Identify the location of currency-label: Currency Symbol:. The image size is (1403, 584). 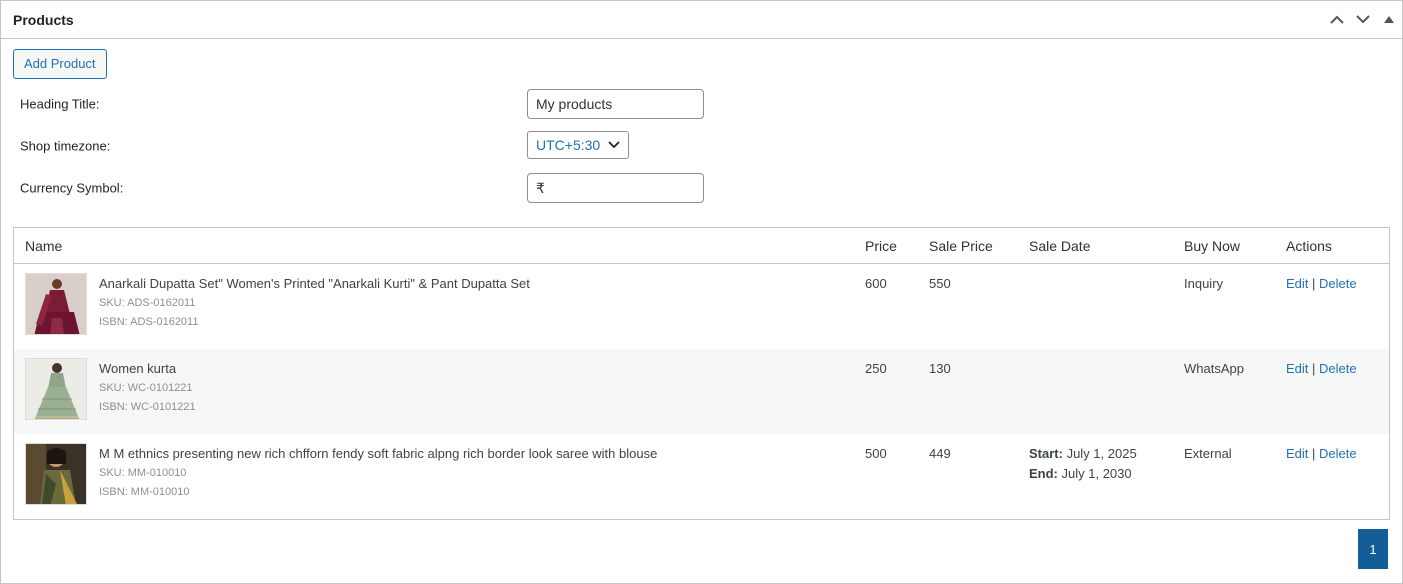
(72, 188).